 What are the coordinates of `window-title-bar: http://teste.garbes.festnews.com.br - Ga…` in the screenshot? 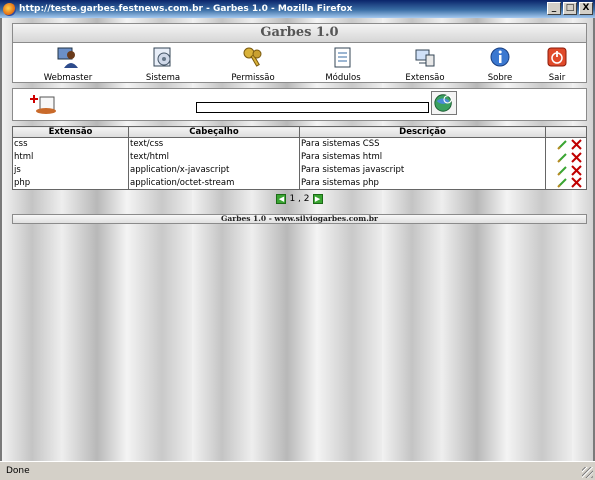 It's located at (297, 9).